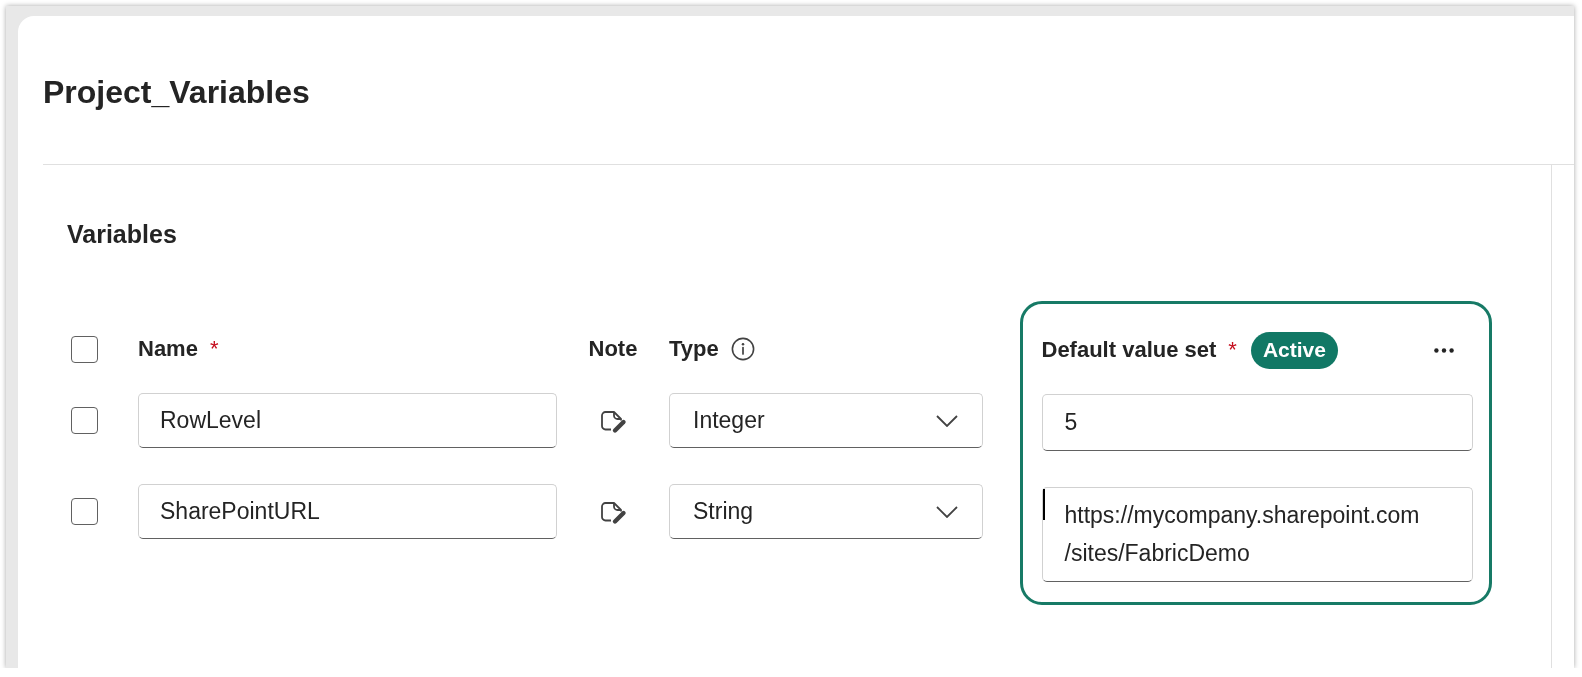  I want to click on column-header: Name, so click(168, 349).